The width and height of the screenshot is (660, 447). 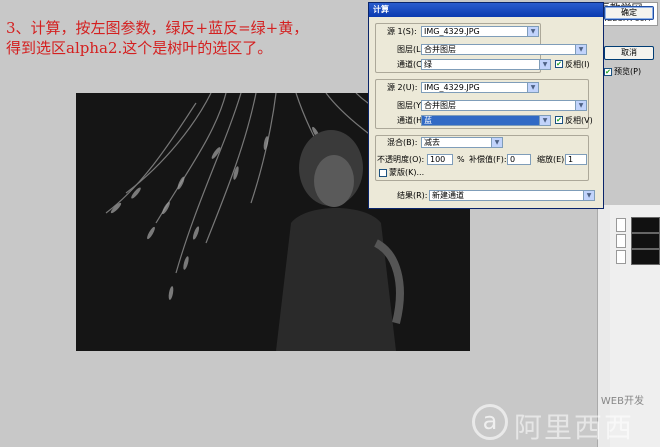 I want to click on source2-file-value: IMG_4329.JPG, so click(x=452, y=87).